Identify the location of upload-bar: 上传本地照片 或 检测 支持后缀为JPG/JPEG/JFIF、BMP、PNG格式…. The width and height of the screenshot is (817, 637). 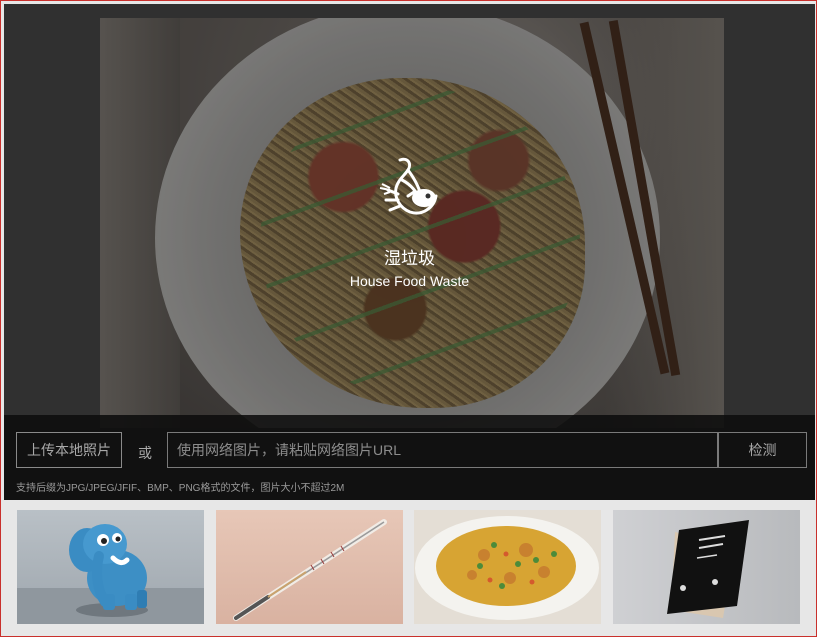
(409, 457).